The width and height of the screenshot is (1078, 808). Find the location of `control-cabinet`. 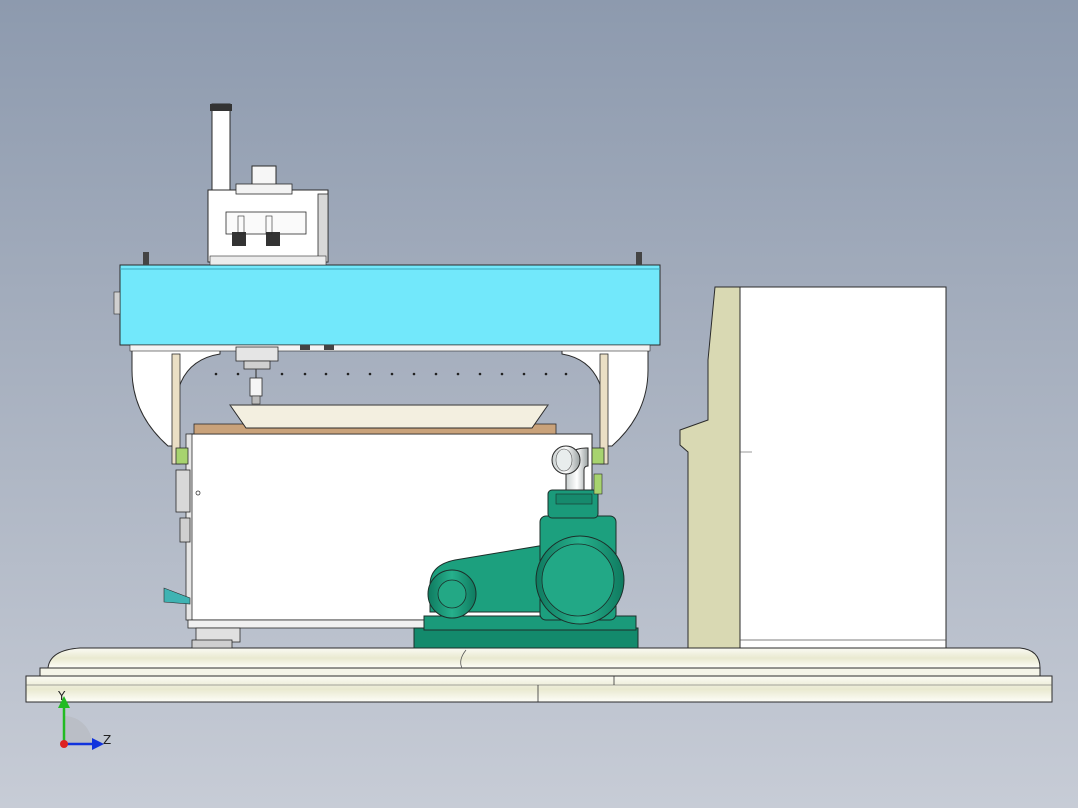

control-cabinet is located at coordinates (813, 467).